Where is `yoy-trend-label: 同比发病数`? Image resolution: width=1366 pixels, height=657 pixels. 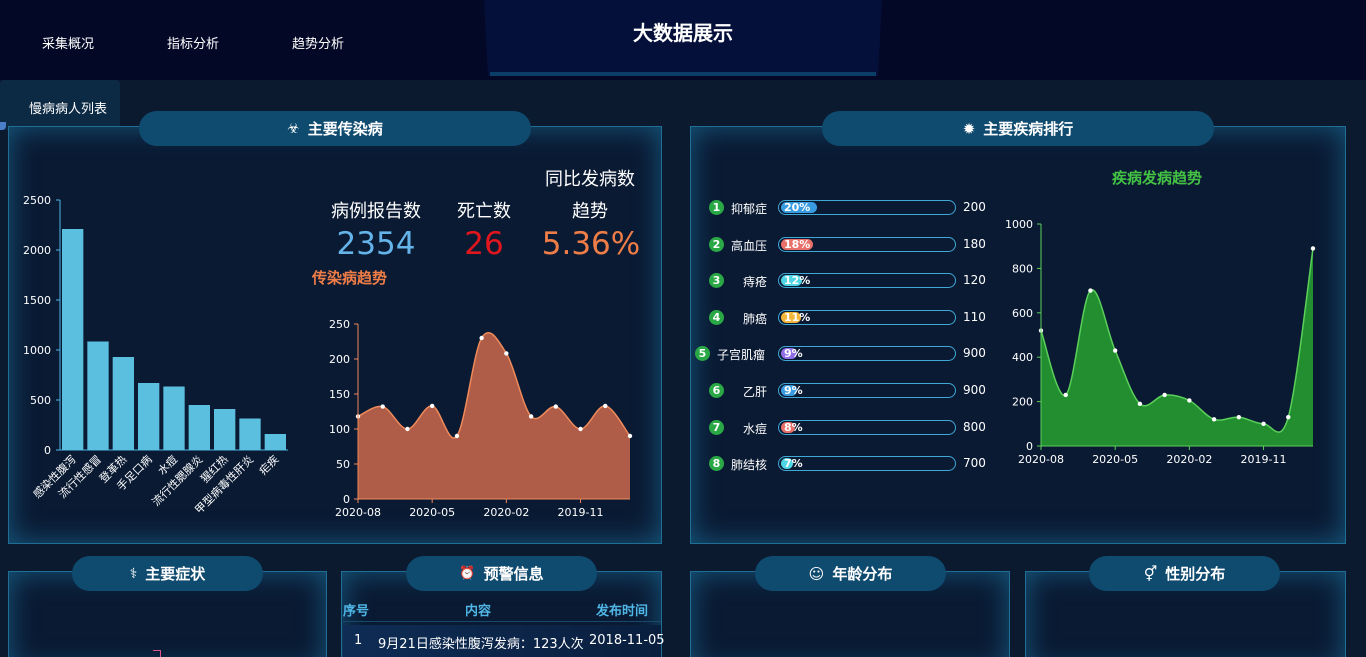 yoy-trend-label: 同比发病数 is located at coordinates (590, 179).